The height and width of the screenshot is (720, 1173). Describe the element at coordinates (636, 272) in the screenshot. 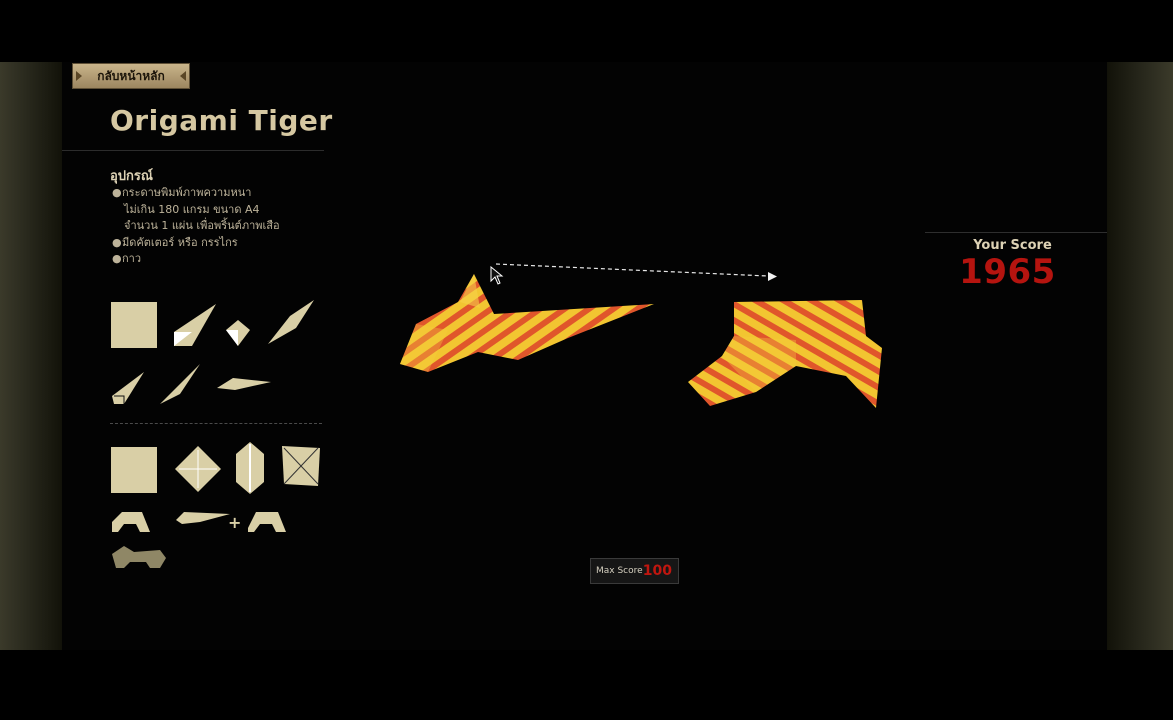

I see `drag-guide-arrow` at that location.